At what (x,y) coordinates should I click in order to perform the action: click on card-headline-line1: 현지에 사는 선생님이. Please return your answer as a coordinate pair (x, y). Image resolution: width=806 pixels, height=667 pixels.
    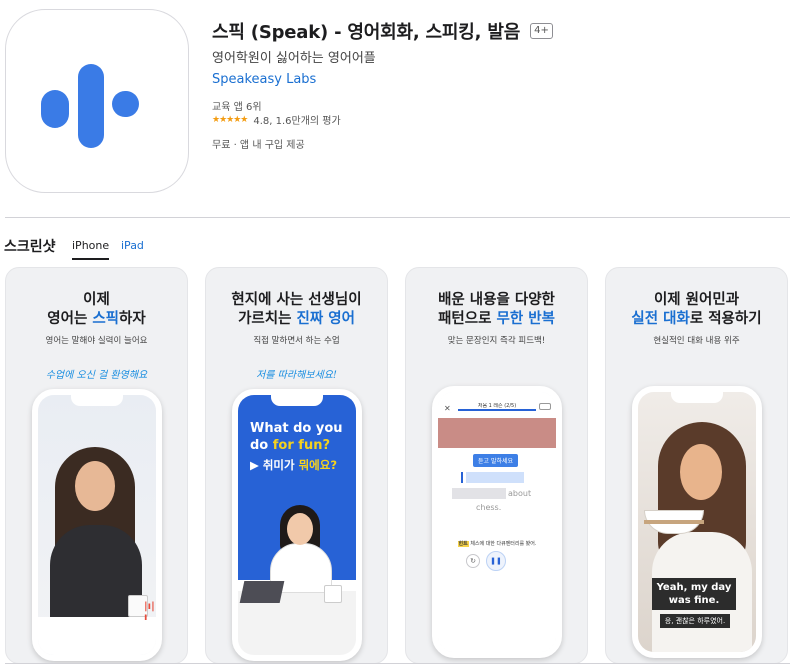
    Looking at the image, I should click on (296, 300).